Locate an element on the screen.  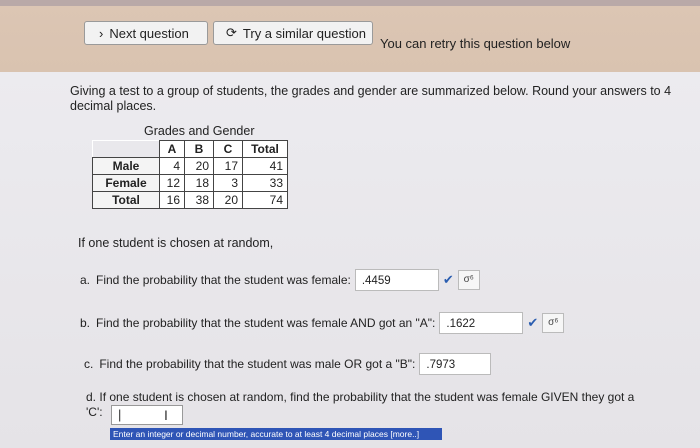
col-header-b: B is located at coordinates (199, 149).